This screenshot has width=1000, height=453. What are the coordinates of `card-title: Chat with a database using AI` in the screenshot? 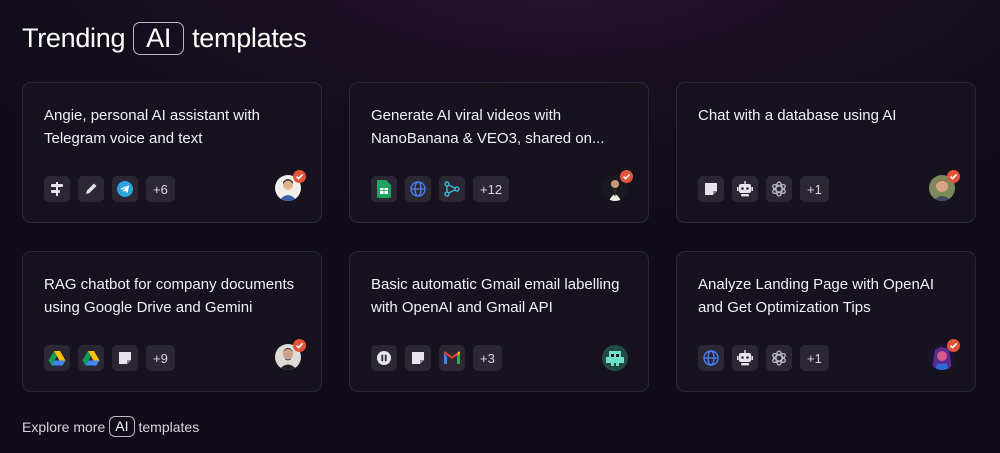 It's located at (797, 115).